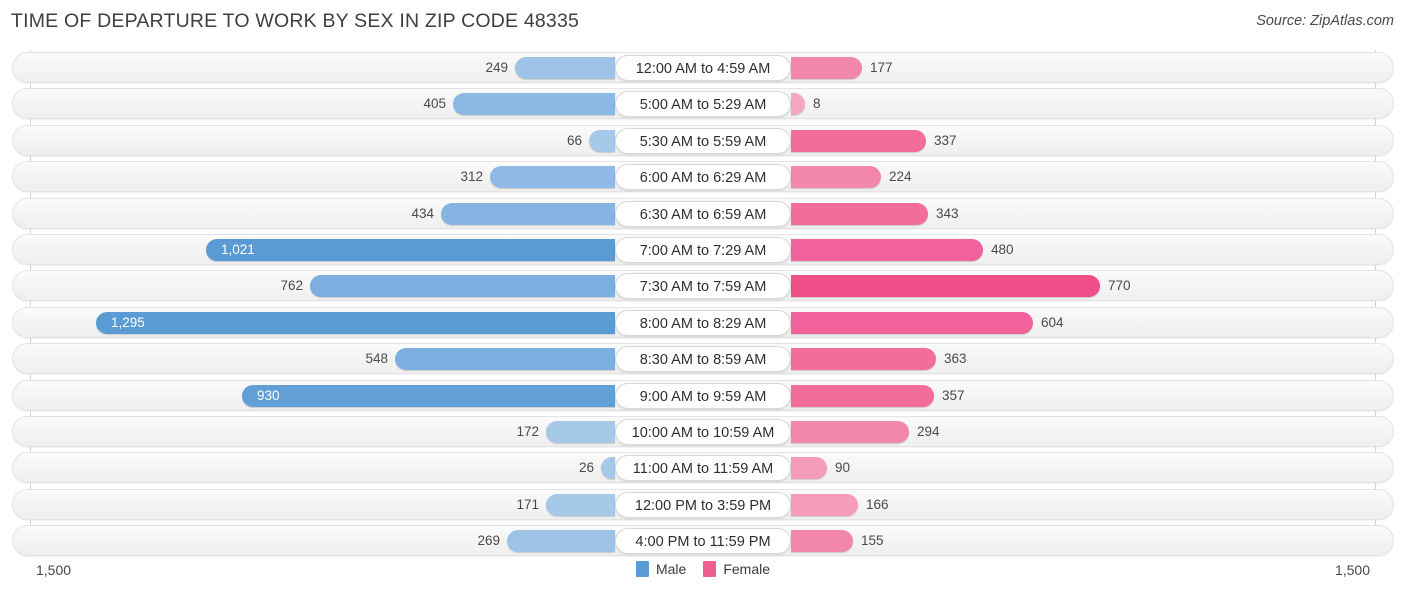  I want to click on source-attribution: Source: ZipAtlas.com, so click(1325, 21).